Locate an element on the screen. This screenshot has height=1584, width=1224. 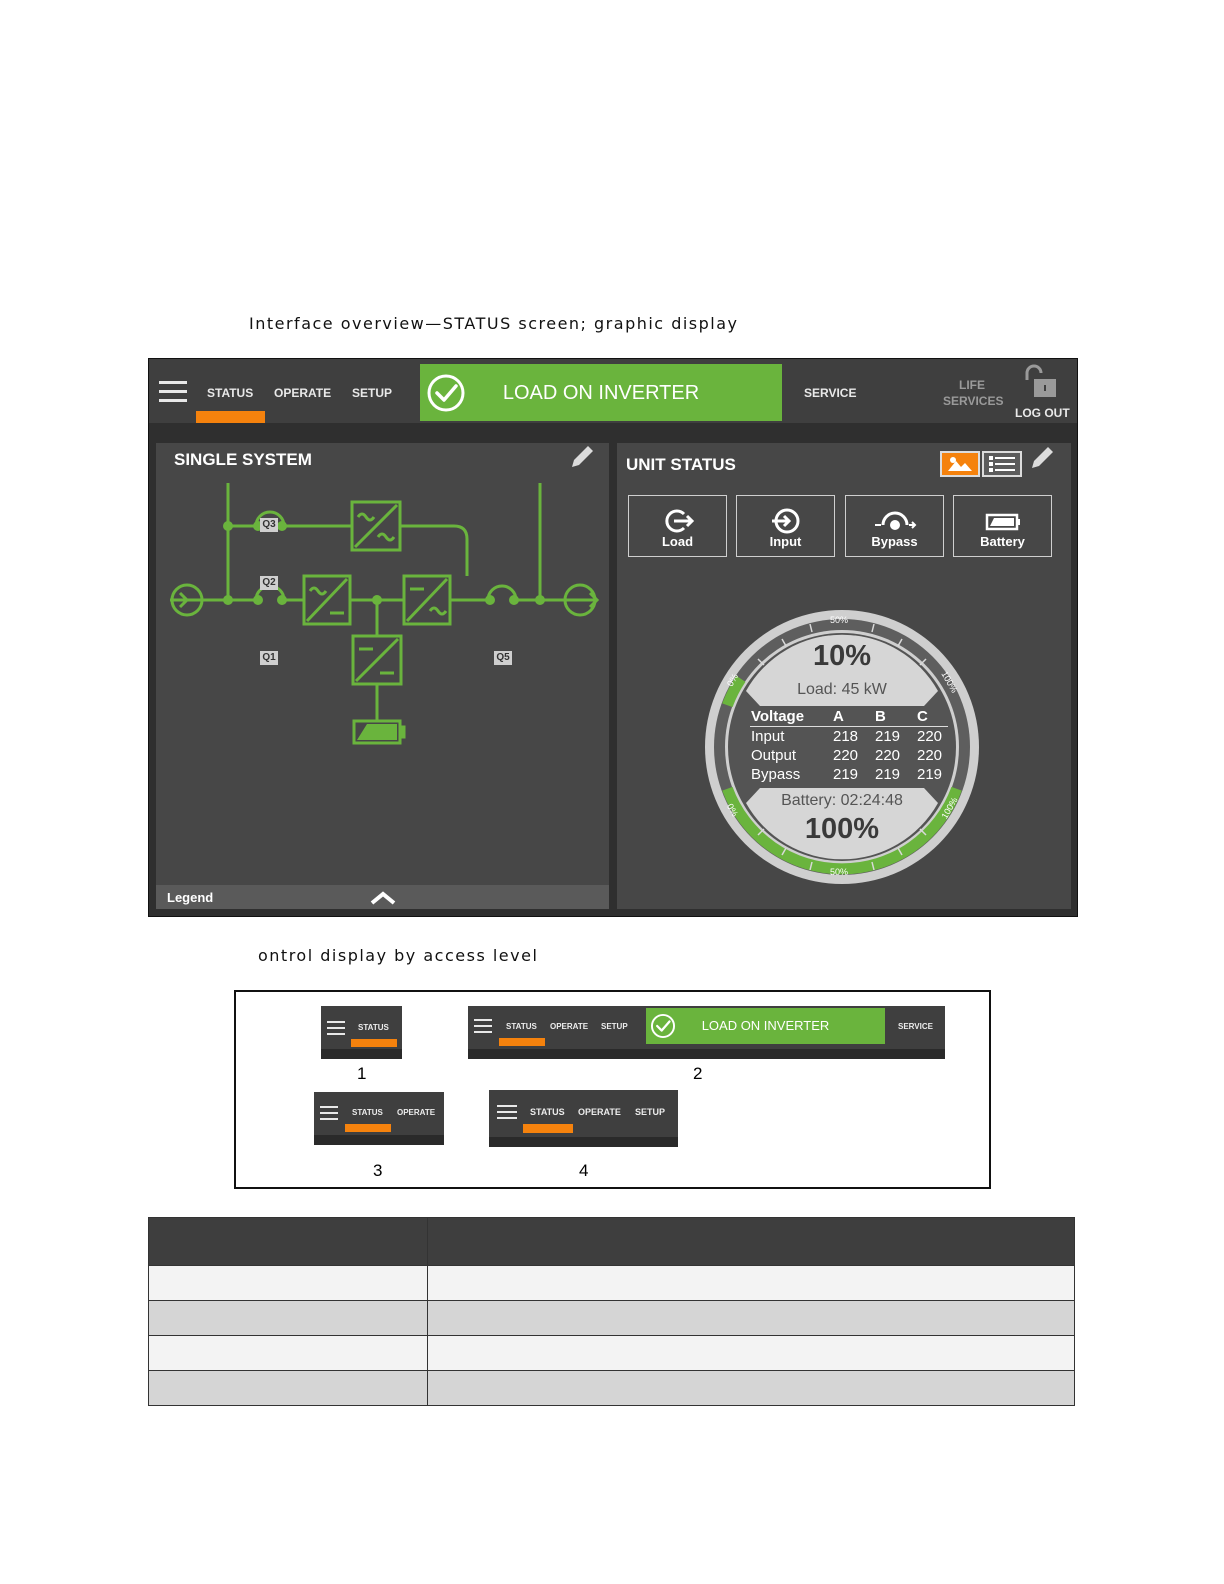
output-c-value: 220 is located at coordinates (930, 755).